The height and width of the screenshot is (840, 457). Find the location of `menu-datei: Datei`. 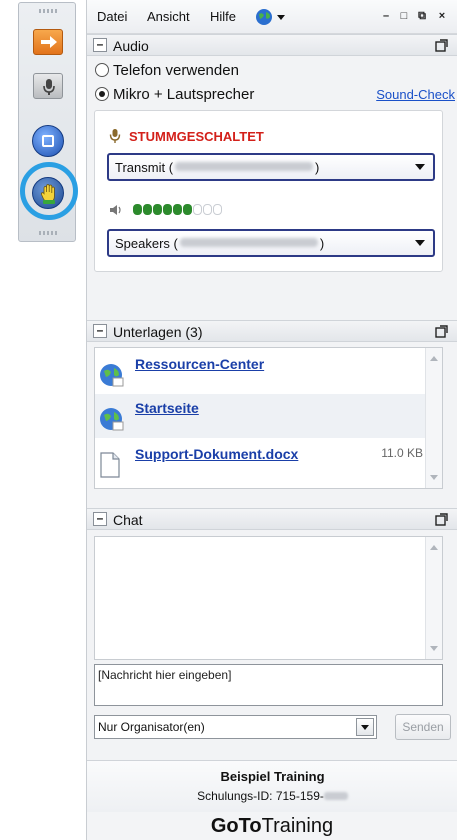

menu-datei: Datei is located at coordinates (112, 16).